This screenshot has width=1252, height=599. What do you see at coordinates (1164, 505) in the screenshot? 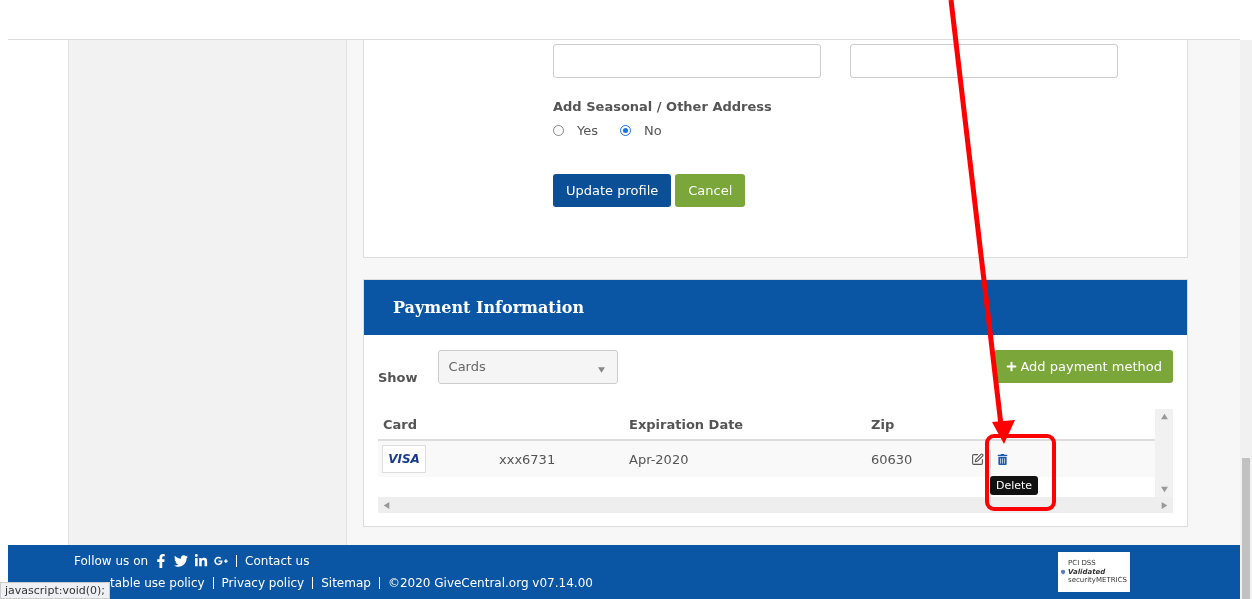
I see `scroll-right-icon` at bounding box center [1164, 505].